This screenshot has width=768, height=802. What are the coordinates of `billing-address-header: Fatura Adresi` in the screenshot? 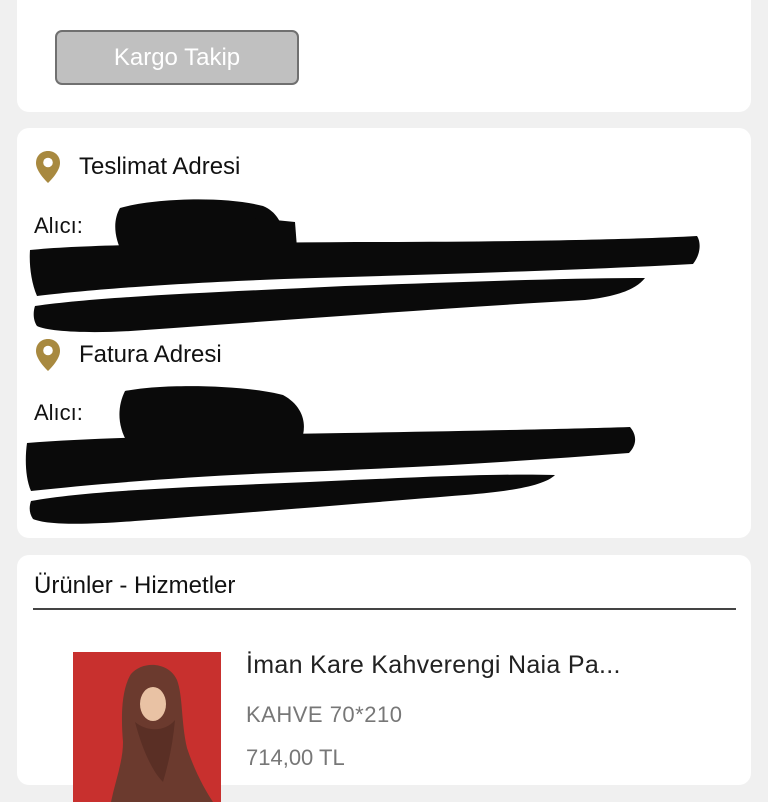 It's located at (128, 355).